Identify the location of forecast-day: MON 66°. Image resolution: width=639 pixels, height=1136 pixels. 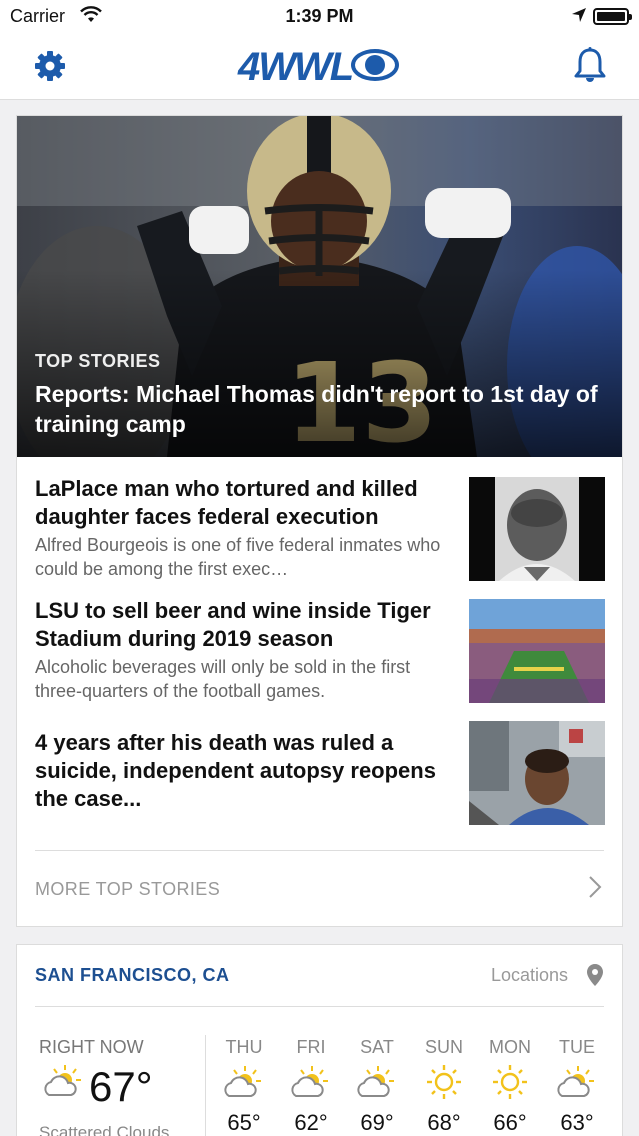
(510, 1086).